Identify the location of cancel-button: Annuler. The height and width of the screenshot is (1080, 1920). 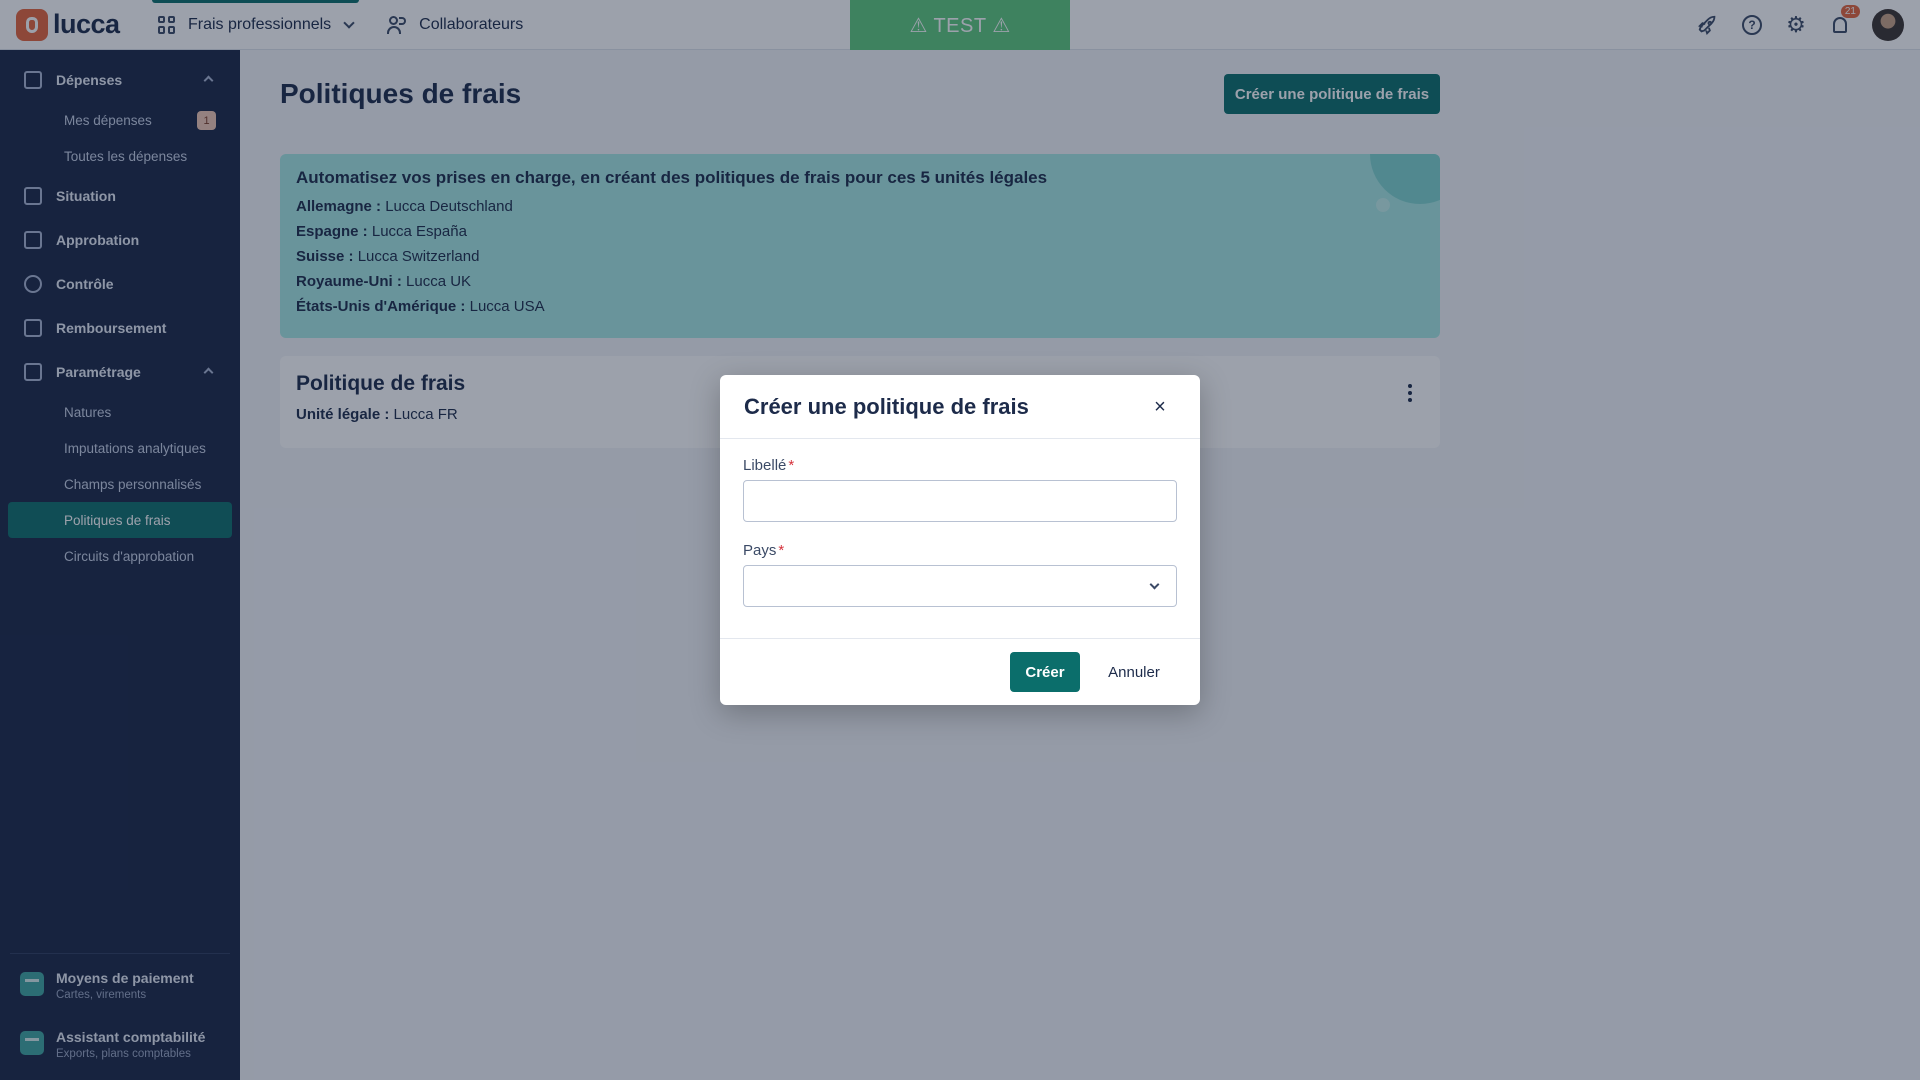
(1134, 672).